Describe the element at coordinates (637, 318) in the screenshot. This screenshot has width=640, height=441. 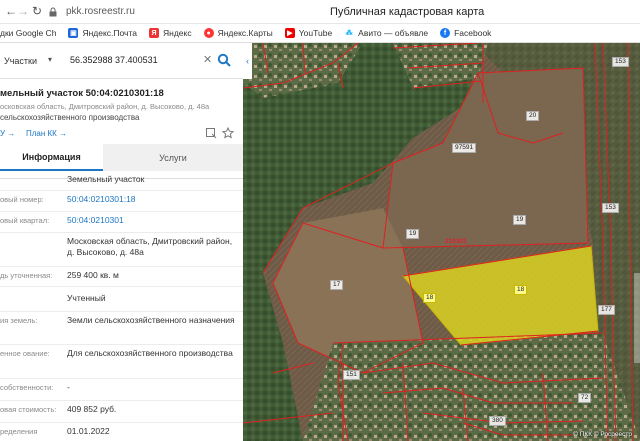
I see `map-scrollbar` at that location.